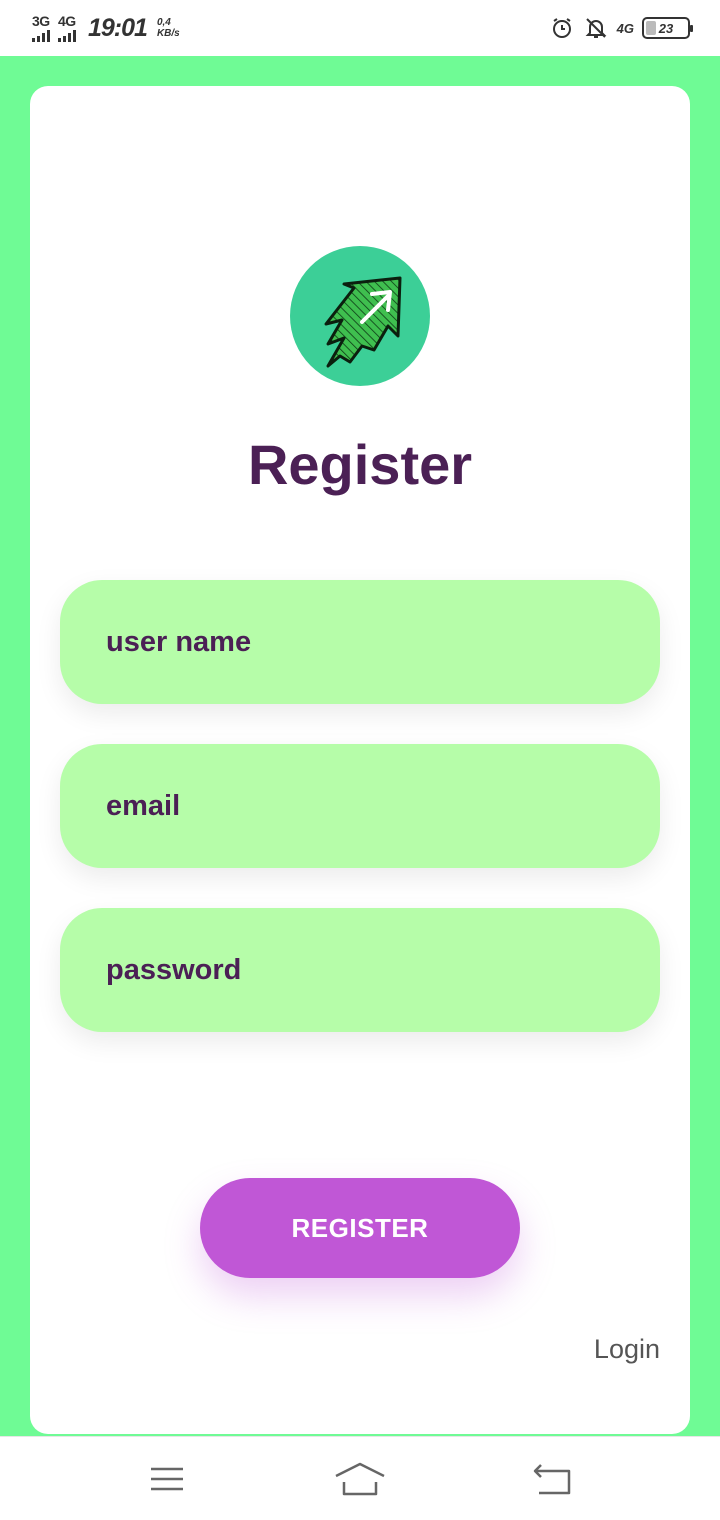 This screenshot has height=1520, width=720. What do you see at coordinates (118, 27) in the screenshot?
I see `clock: 19:01` at bounding box center [118, 27].